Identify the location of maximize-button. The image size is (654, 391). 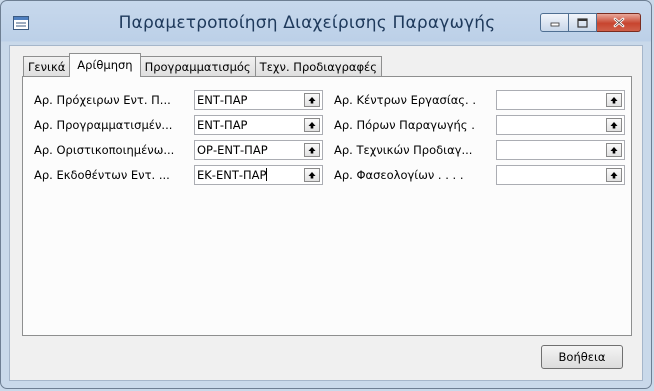
(583, 22).